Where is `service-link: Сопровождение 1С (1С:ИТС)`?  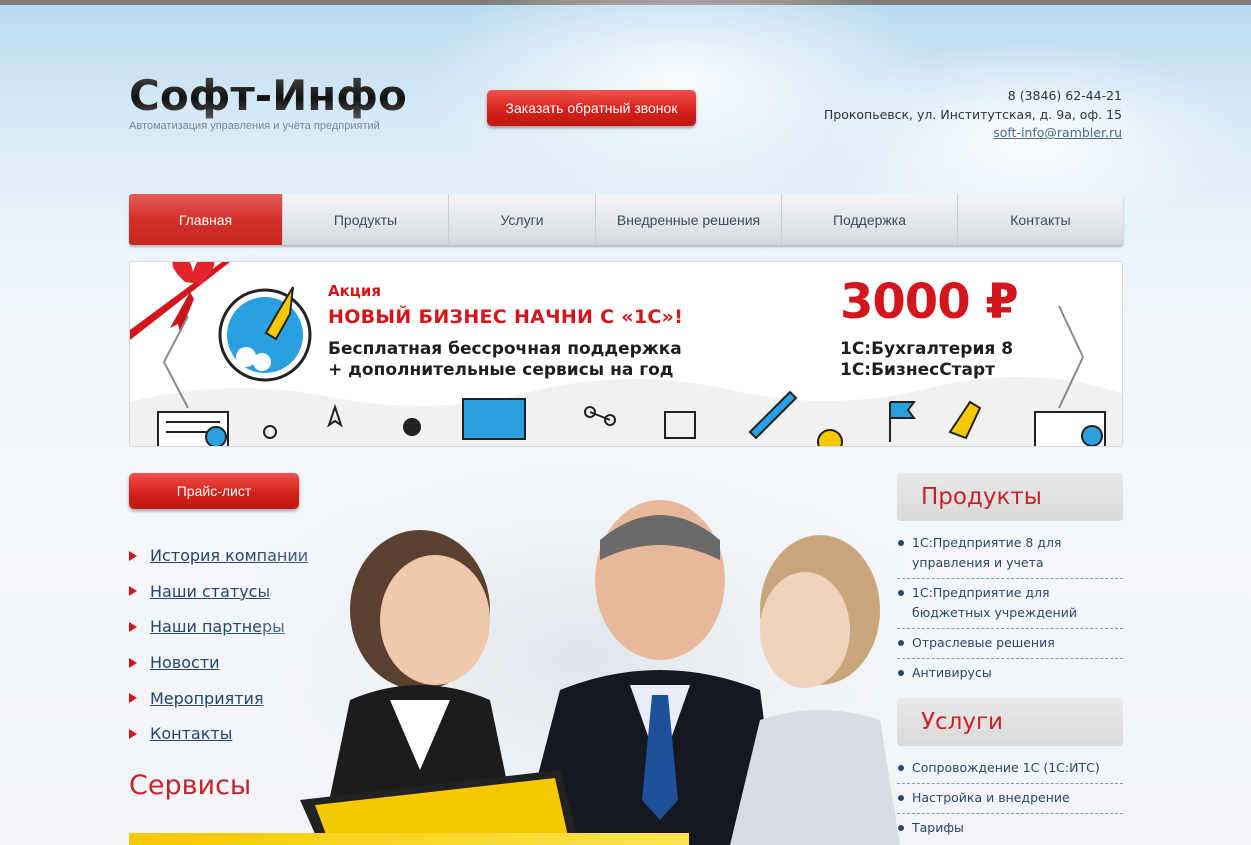 service-link: Сопровождение 1С (1С:ИТС) is located at coordinates (1010, 769).